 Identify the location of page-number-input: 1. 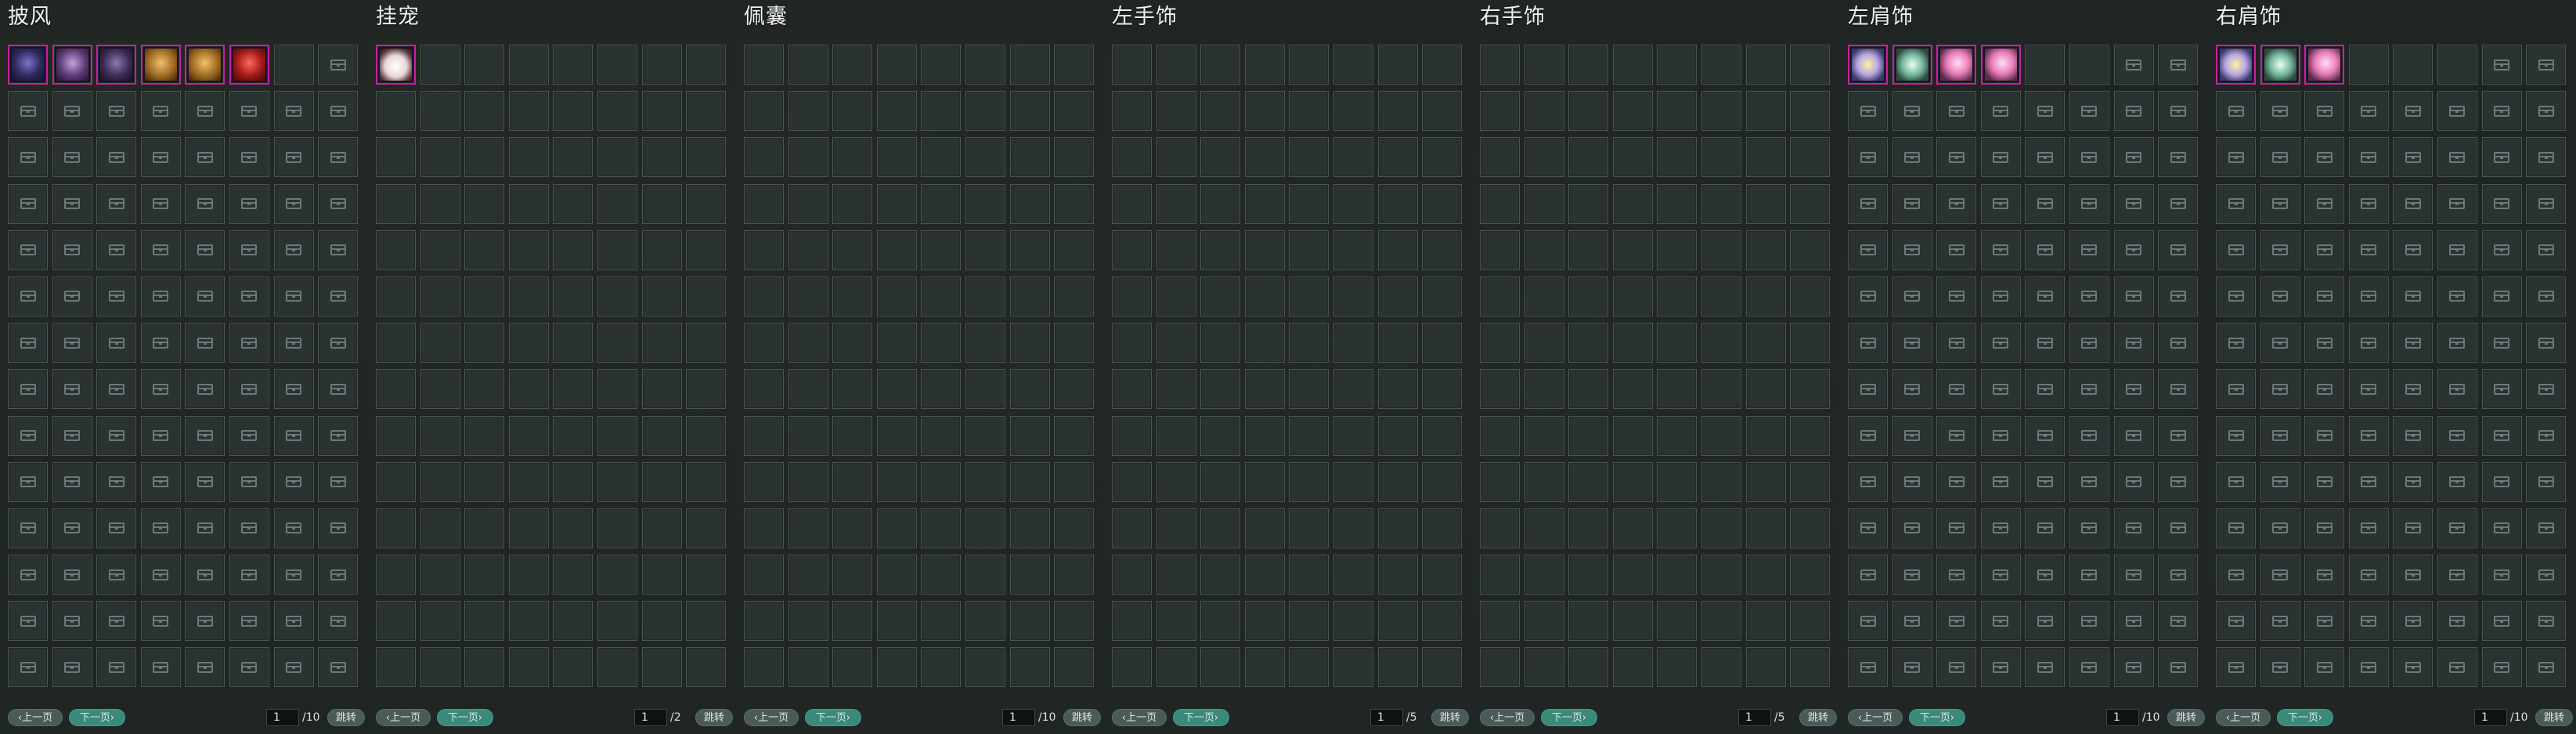
(2122, 718).